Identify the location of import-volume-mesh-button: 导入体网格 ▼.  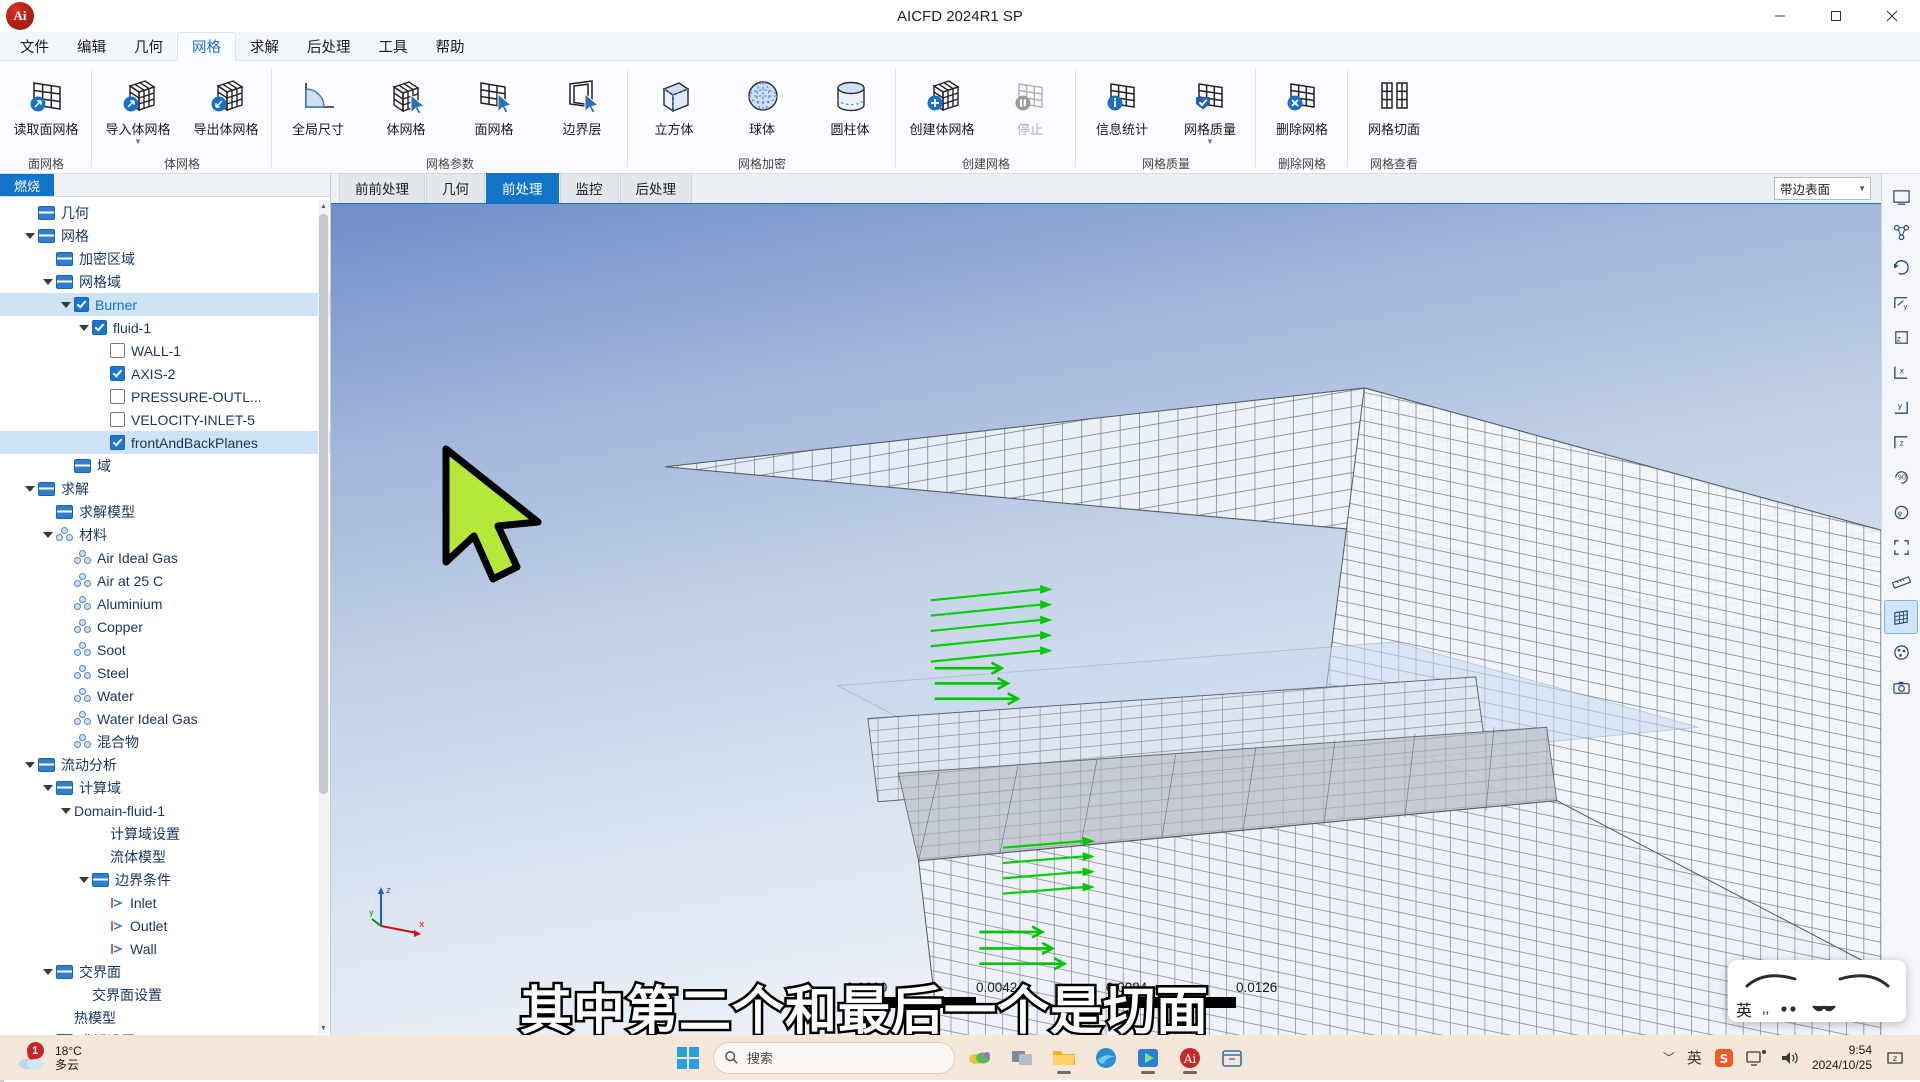
(138, 106).